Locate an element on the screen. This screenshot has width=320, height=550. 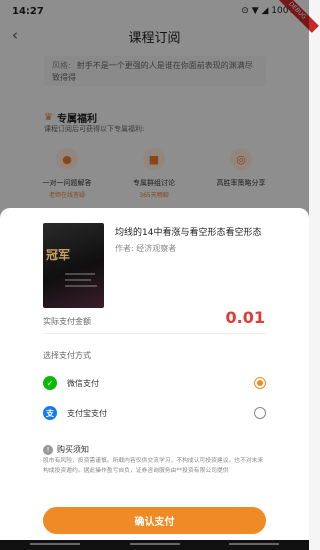
thumbnail-text: 冠军 is located at coordinates (58, 255).